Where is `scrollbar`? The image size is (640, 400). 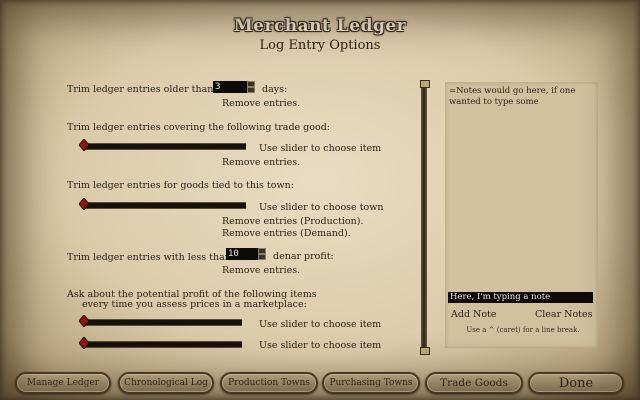 scrollbar is located at coordinates (424, 216).